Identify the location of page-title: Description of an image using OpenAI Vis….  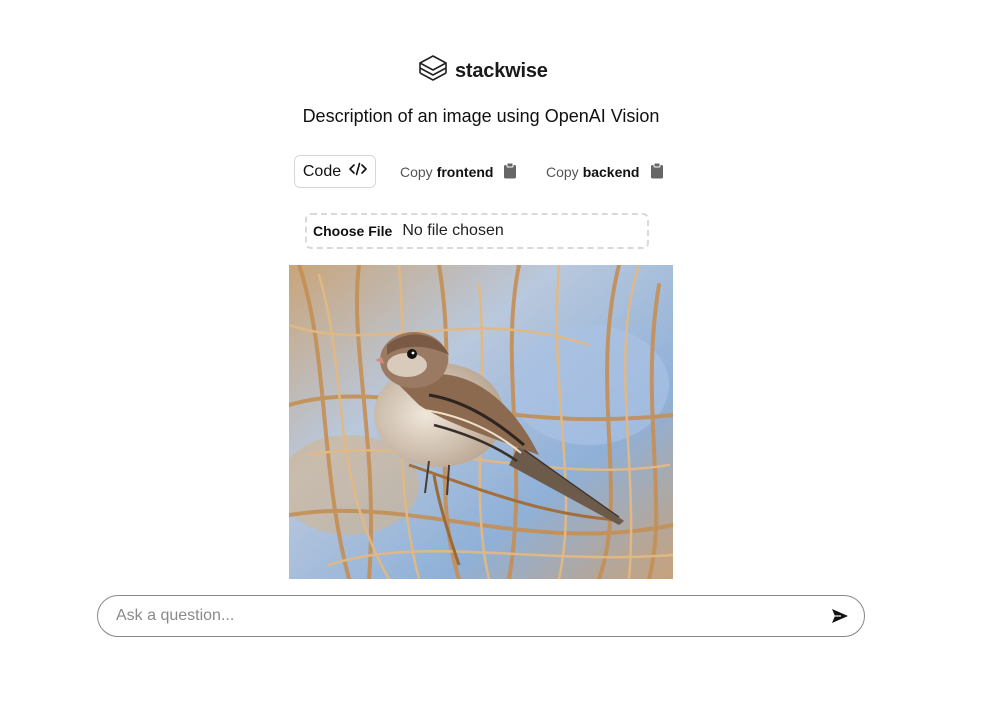
(481, 116).